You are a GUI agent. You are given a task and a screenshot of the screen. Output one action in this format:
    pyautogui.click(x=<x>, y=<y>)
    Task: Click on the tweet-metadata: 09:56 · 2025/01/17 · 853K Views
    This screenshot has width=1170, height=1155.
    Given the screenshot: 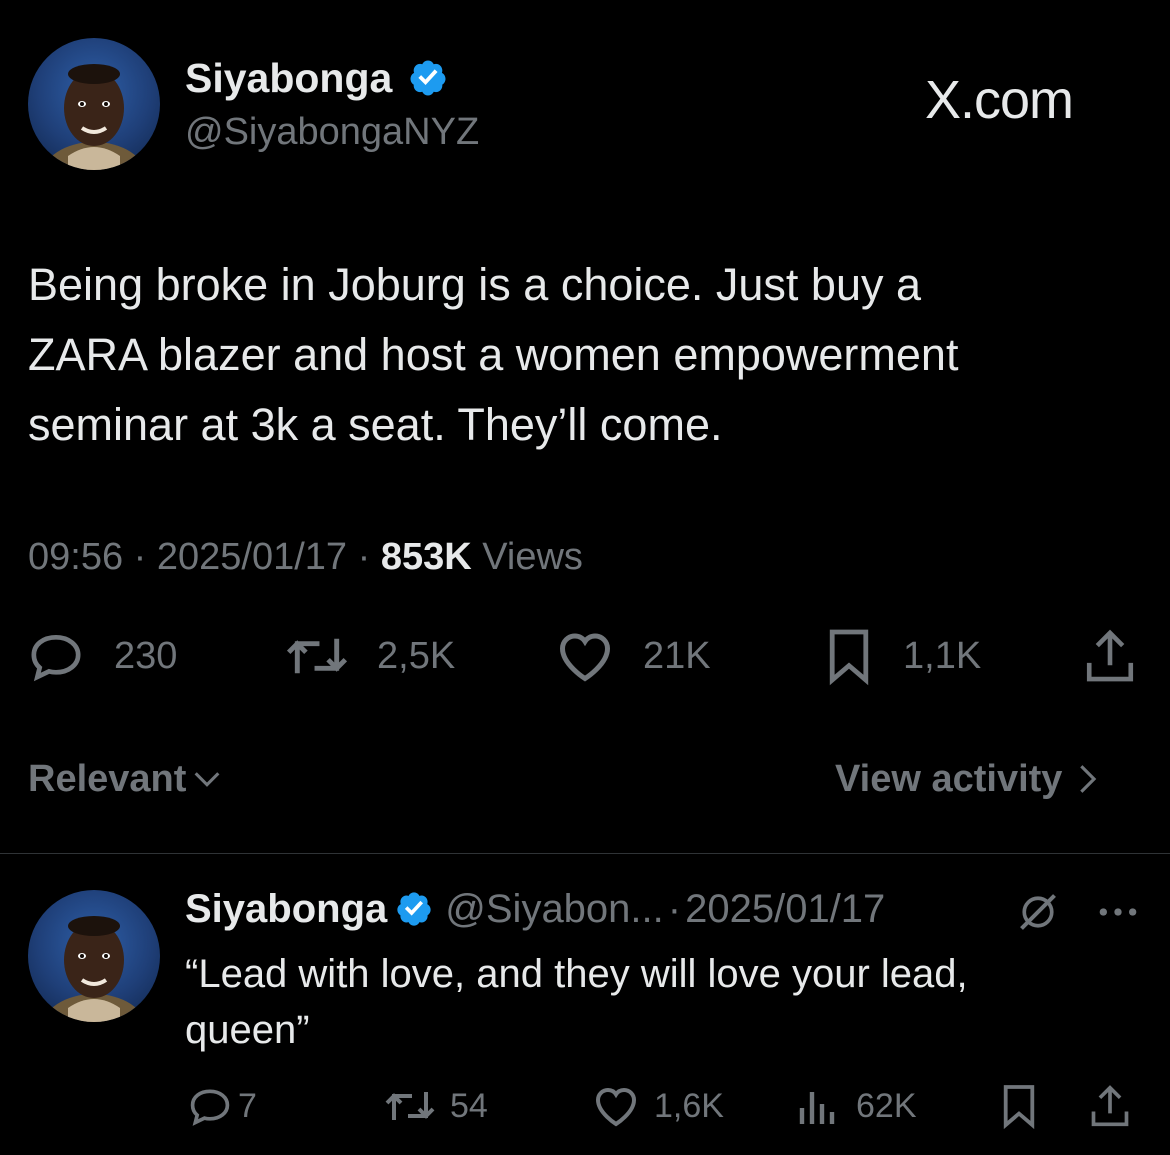 What is the action you would take?
    pyautogui.click(x=305, y=557)
    